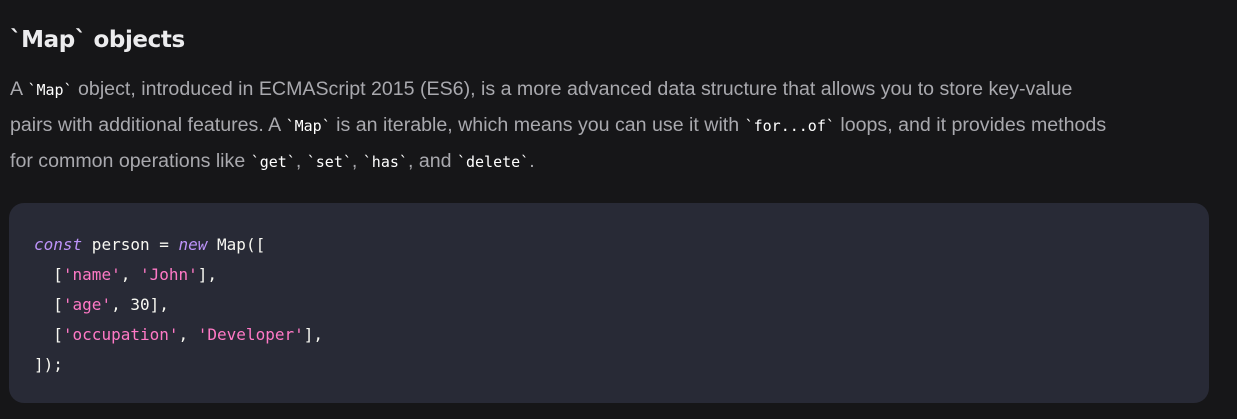 The image size is (1237, 419). Describe the element at coordinates (789, 126) in the screenshot. I see `inline-code-for-of: `for...of`` at that location.